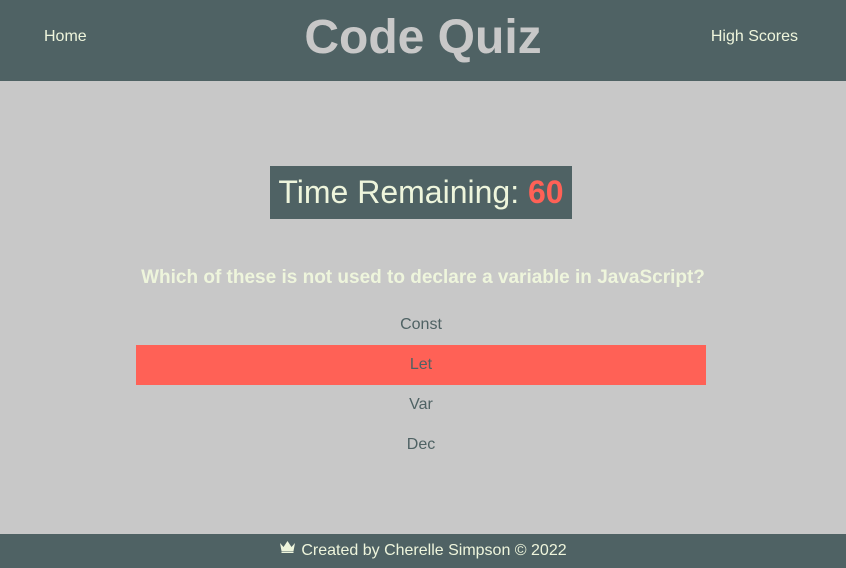 This screenshot has height=568, width=846. What do you see at coordinates (421, 365) in the screenshot?
I see `choice-let: Let` at bounding box center [421, 365].